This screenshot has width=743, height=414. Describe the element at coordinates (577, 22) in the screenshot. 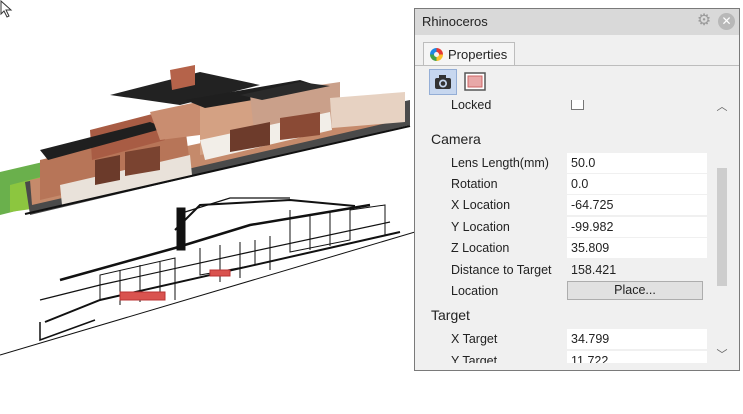

I see `panel-titlebar: Rhinoceros ⚙ ✕` at that location.